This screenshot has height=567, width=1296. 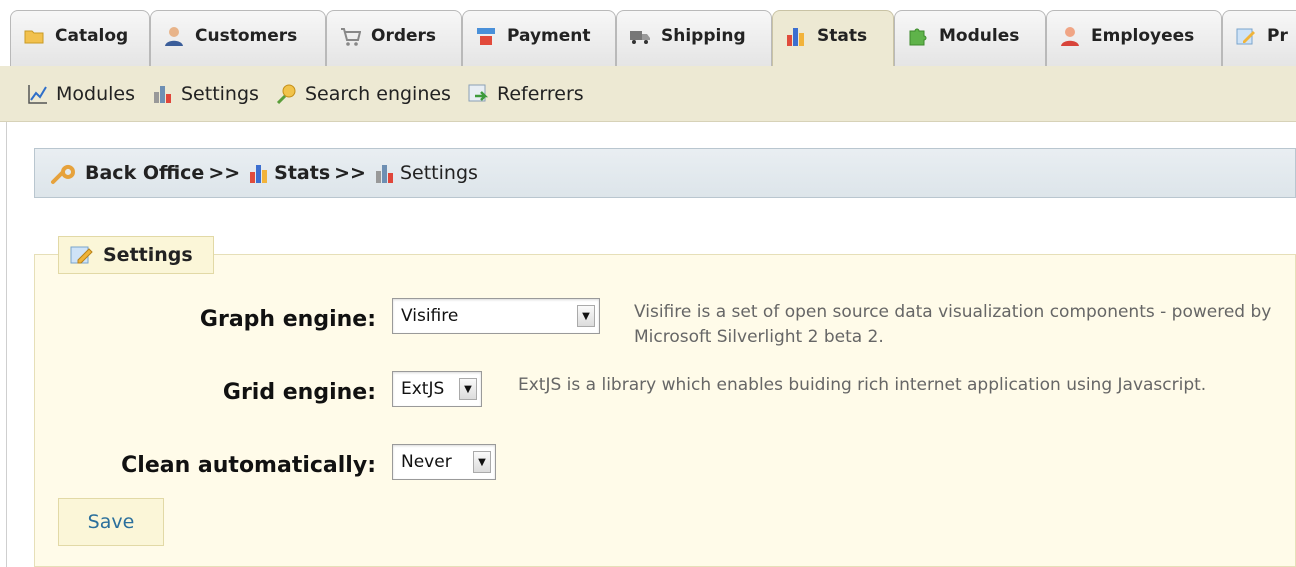 I want to click on tab-label: Stats, so click(x=842, y=35).